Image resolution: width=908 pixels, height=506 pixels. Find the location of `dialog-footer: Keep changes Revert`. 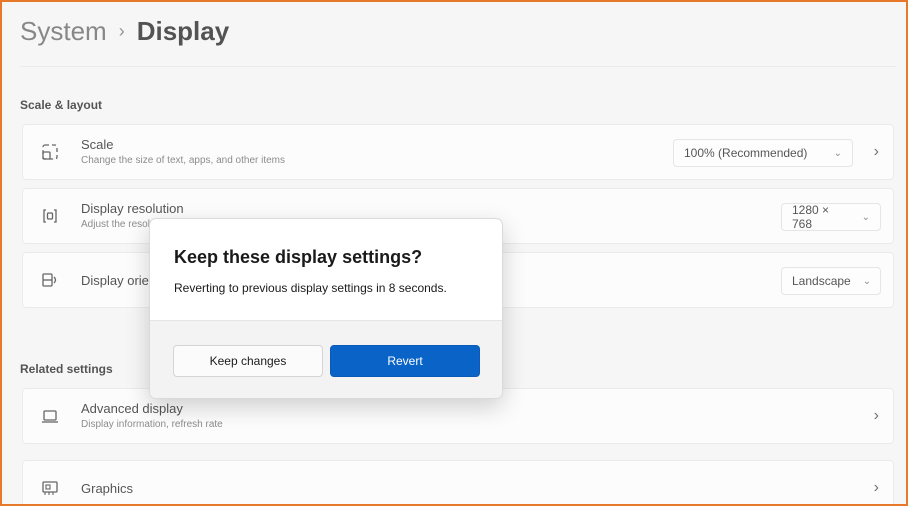

dialog-footer: Keep changes Revert is located at coordinates (326, 359).